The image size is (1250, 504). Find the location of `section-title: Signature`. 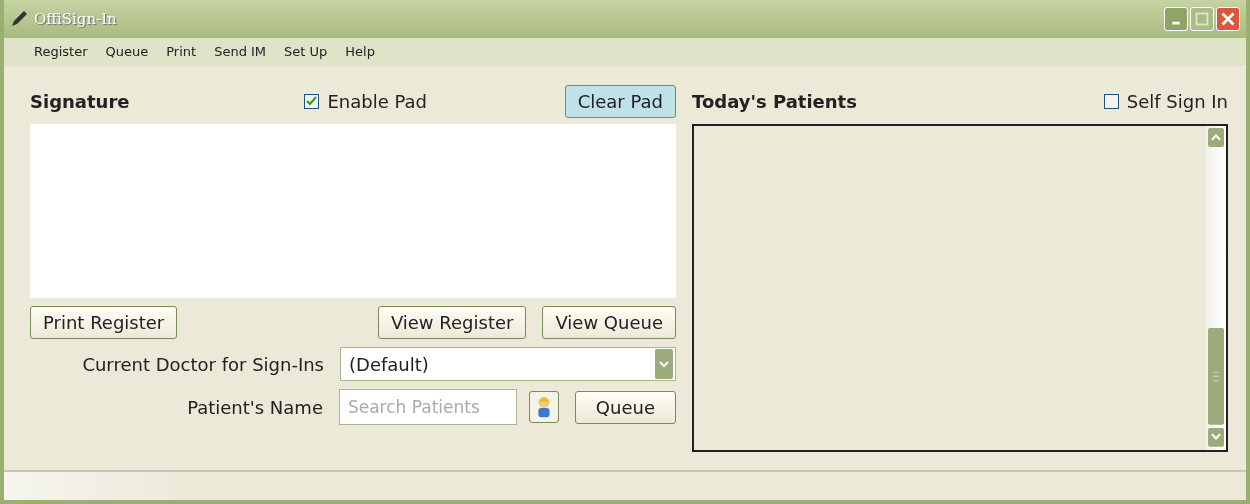

section-title: Signature is located at coordinates (80, 101).